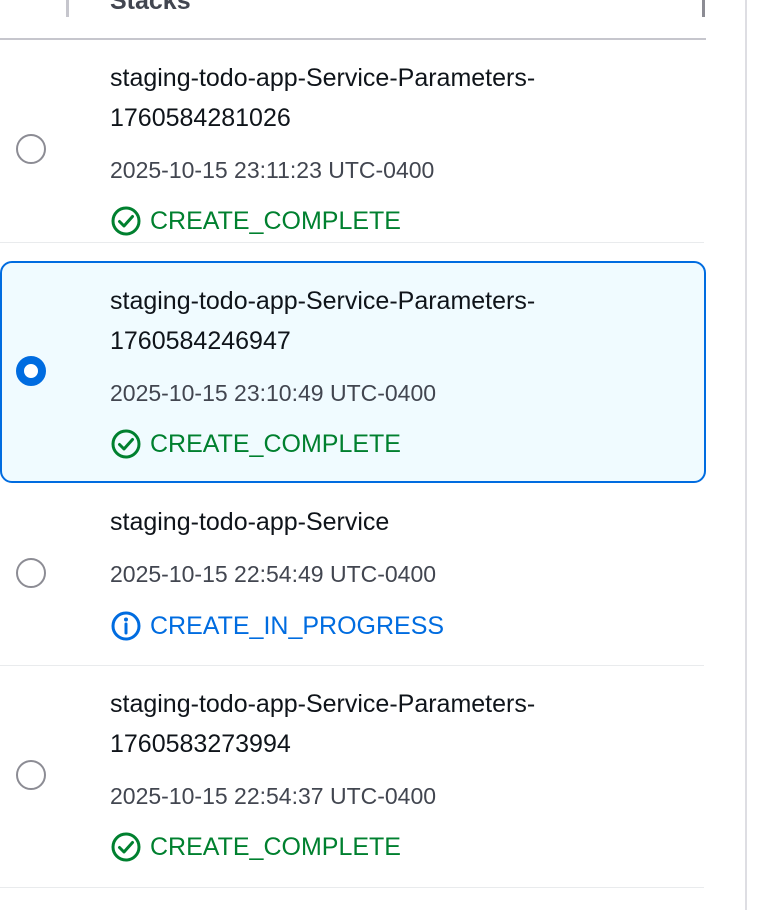 The image size is (768, 910). Describe the element at coordinates (703, 8) in the screenshot. I see `header-divider-right` at that location.